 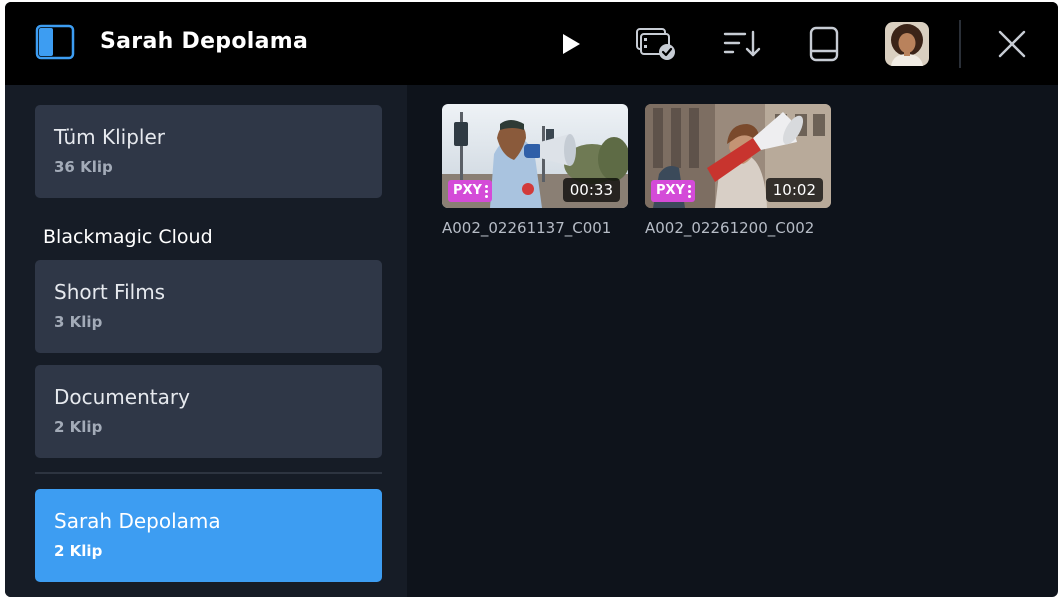 I want to click on sidebar-item-label: Sarah Depolama, so click(x=137, y=521).